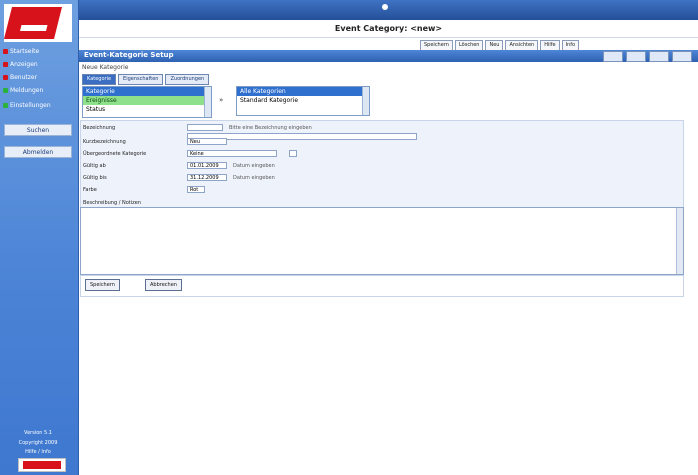 This screenshot has width=698, height=475. Describe the element at coordinates (38, 443) in the screenshot. I see `copyright-text: Copyright 2009` at that location.